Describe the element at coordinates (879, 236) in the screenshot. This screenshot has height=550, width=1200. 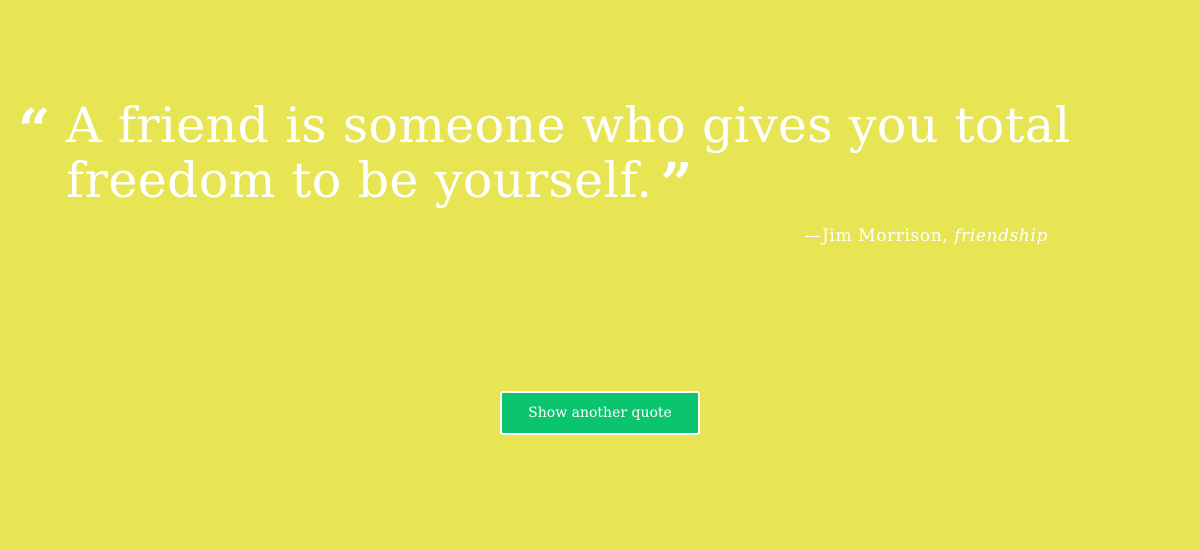
I see `quote-author: —Jim Morrison,` at that location.